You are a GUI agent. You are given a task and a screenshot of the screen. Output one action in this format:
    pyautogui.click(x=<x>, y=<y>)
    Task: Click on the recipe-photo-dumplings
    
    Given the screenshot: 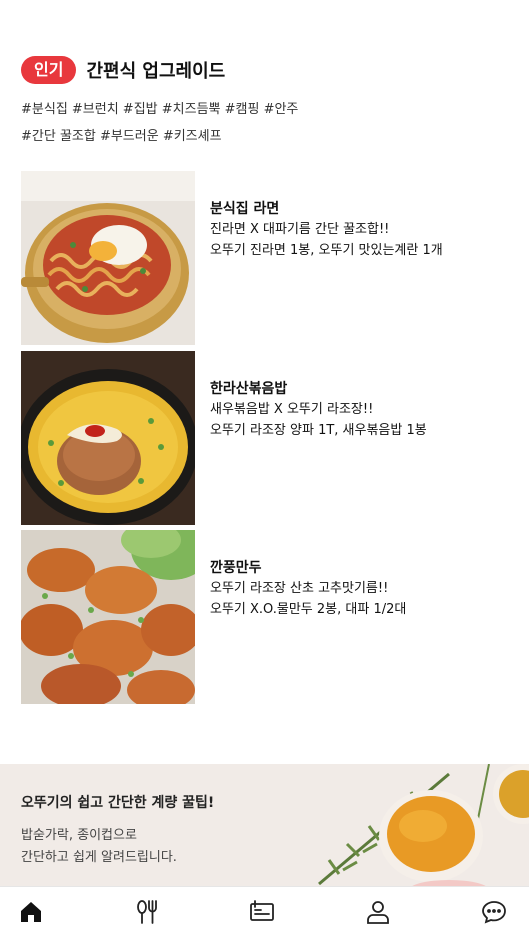 What is the action you would take?
    pyautogui.click(x=108, y=617)
    